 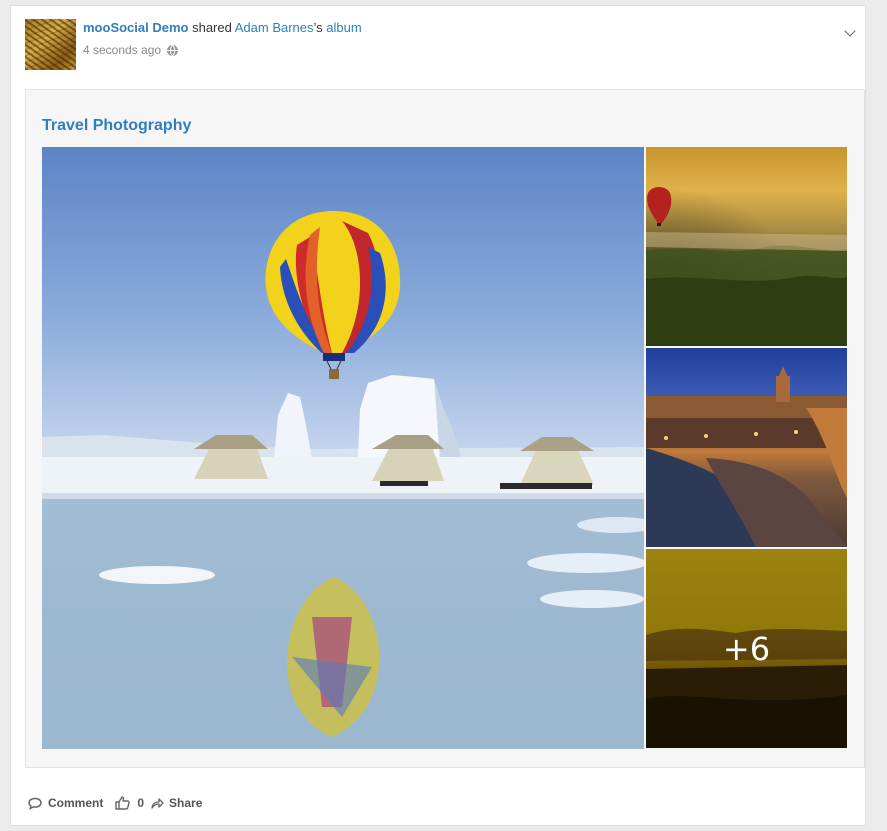 I want to click on plaza-dusk-image, so click(x=746, y=456).